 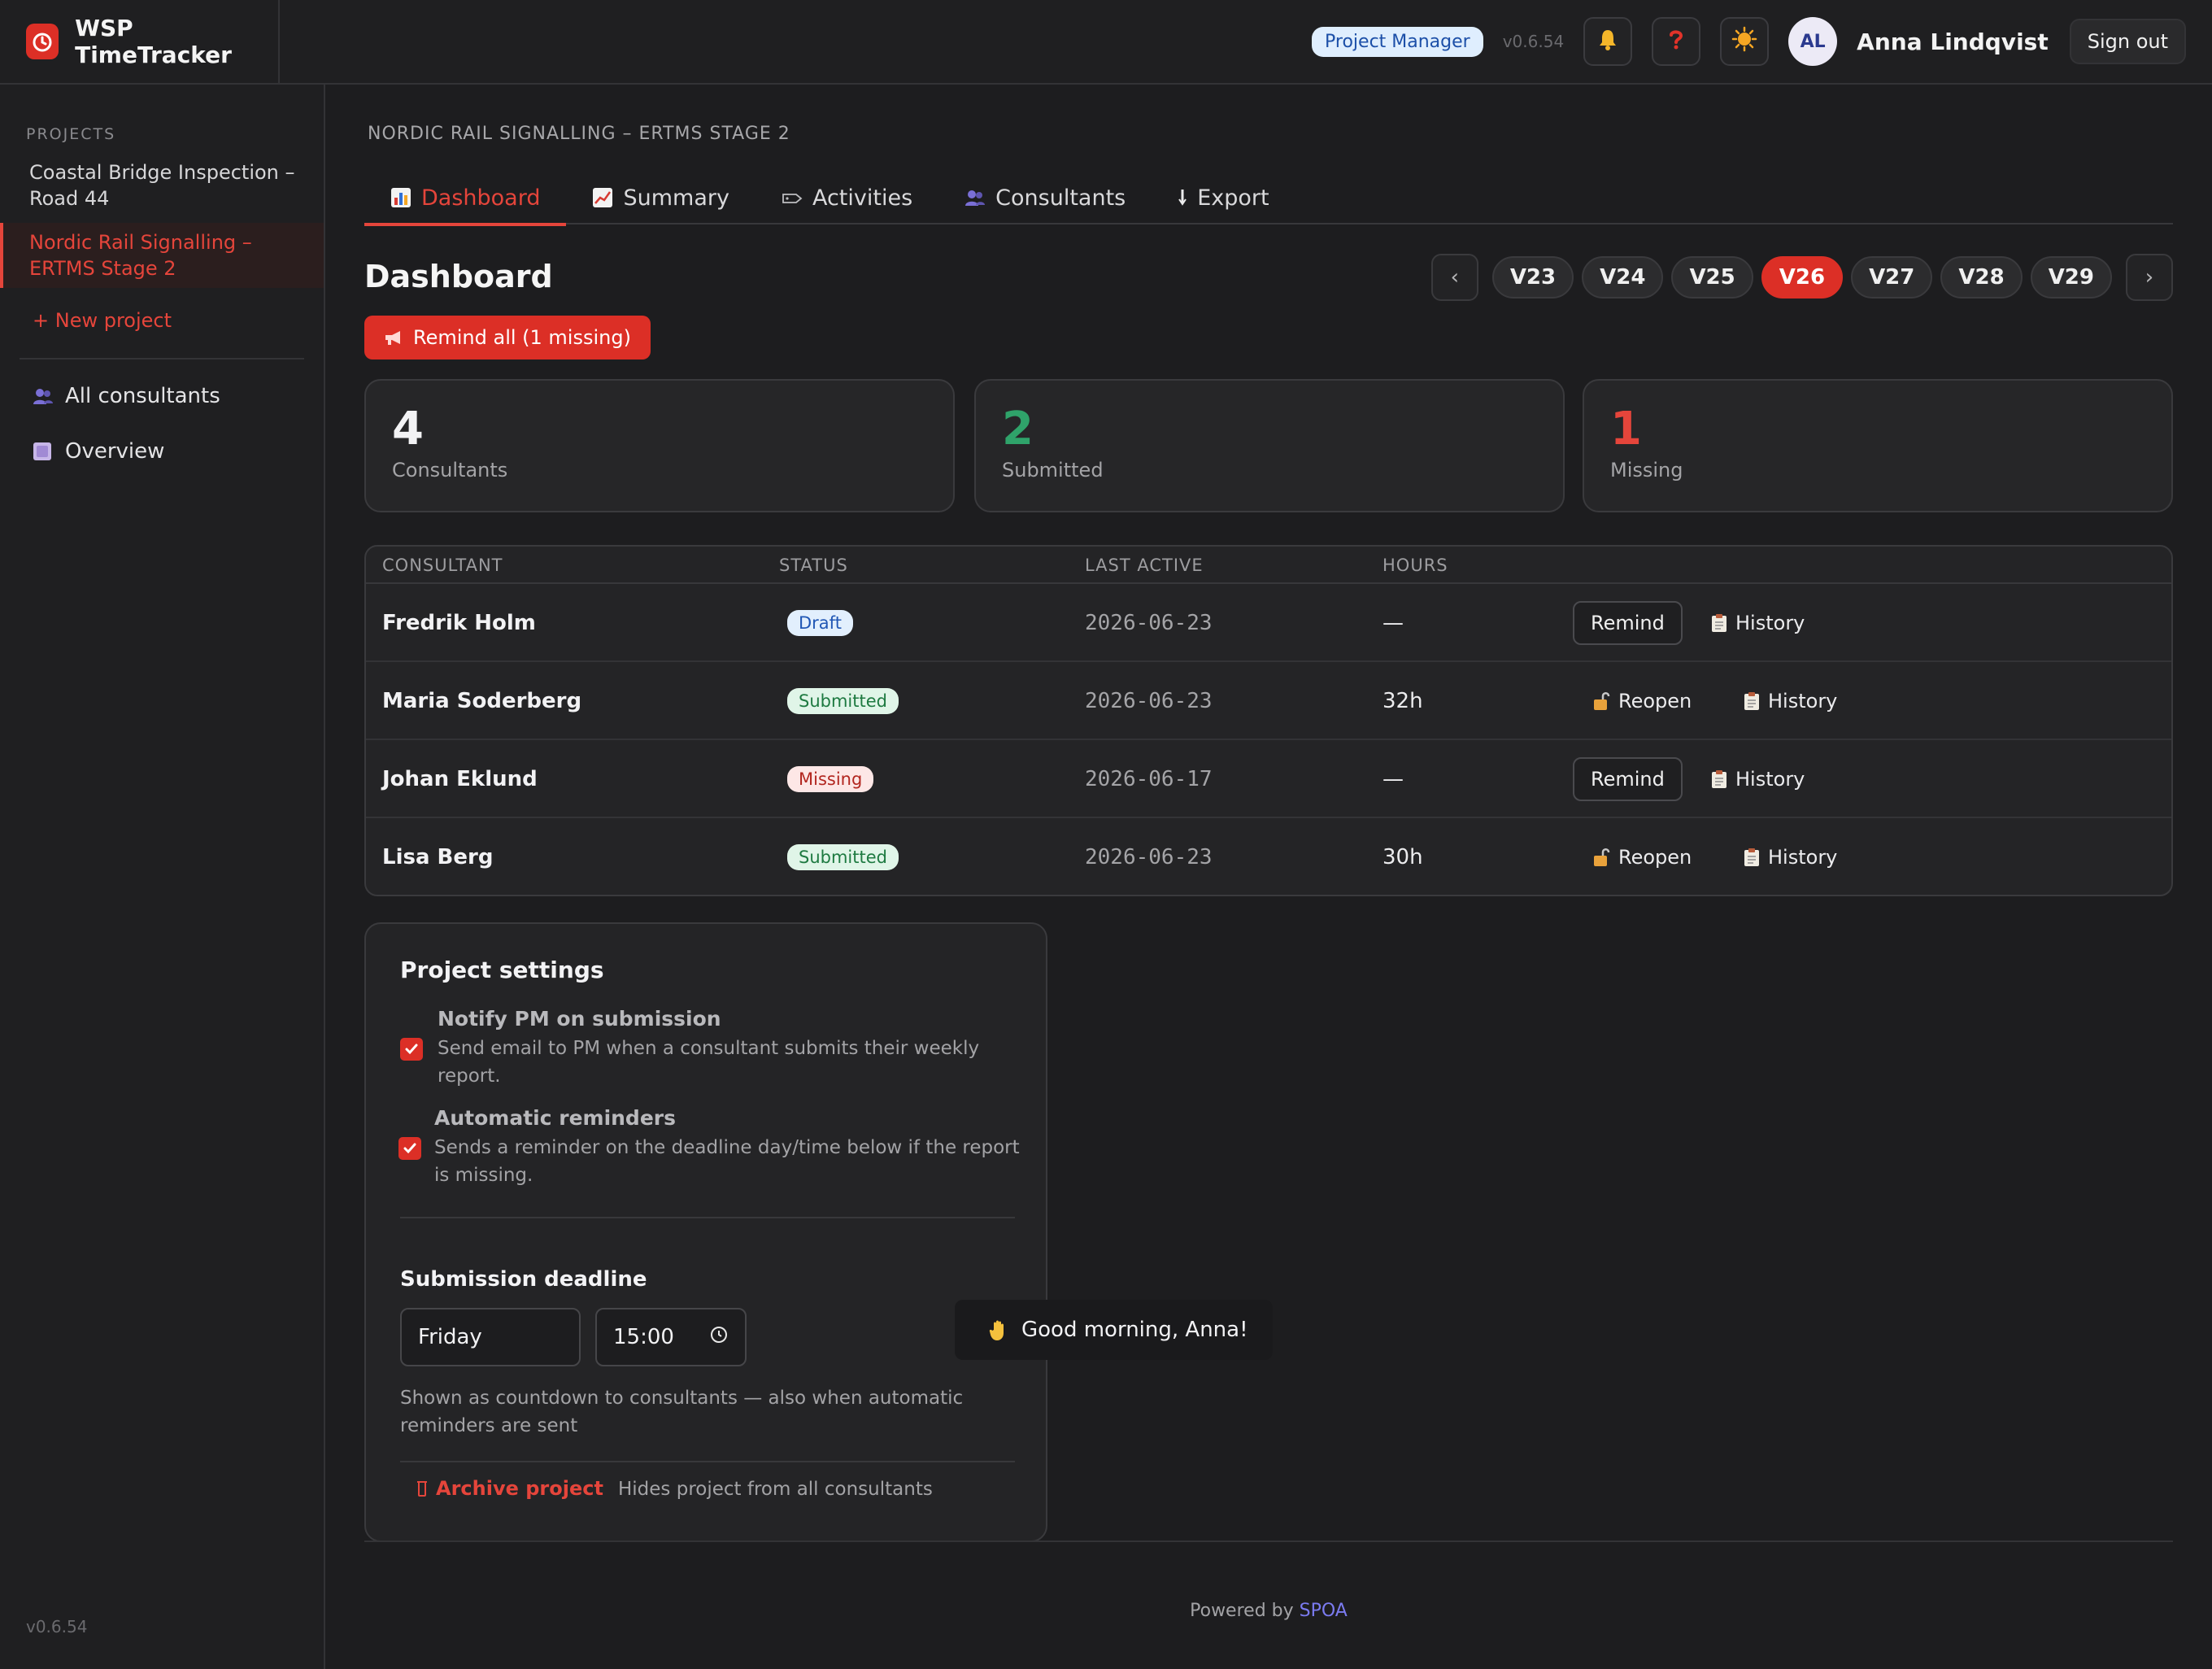 I want to click on tab-activities: Activities, so click(x=846, y=197).